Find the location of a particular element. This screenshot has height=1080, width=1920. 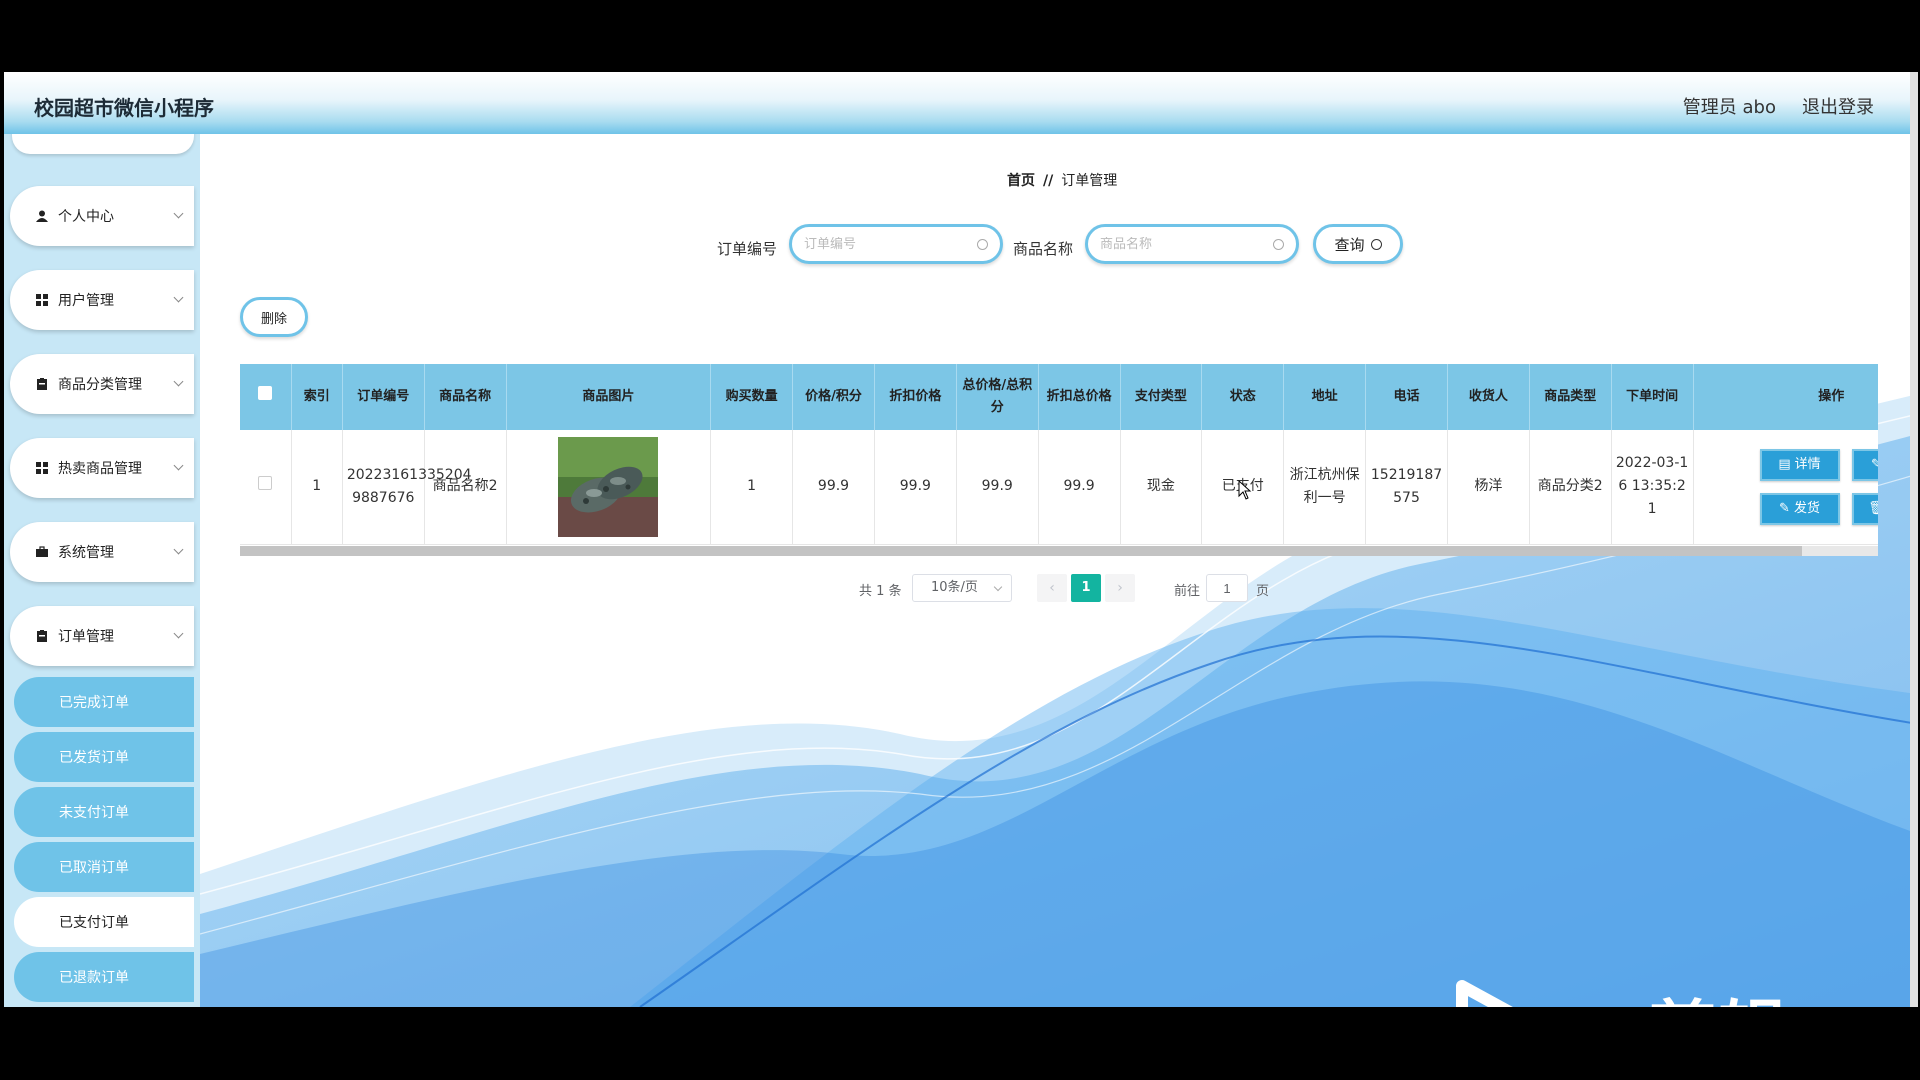

col-header-address: 地址 is located at coordinates (1325, 397).